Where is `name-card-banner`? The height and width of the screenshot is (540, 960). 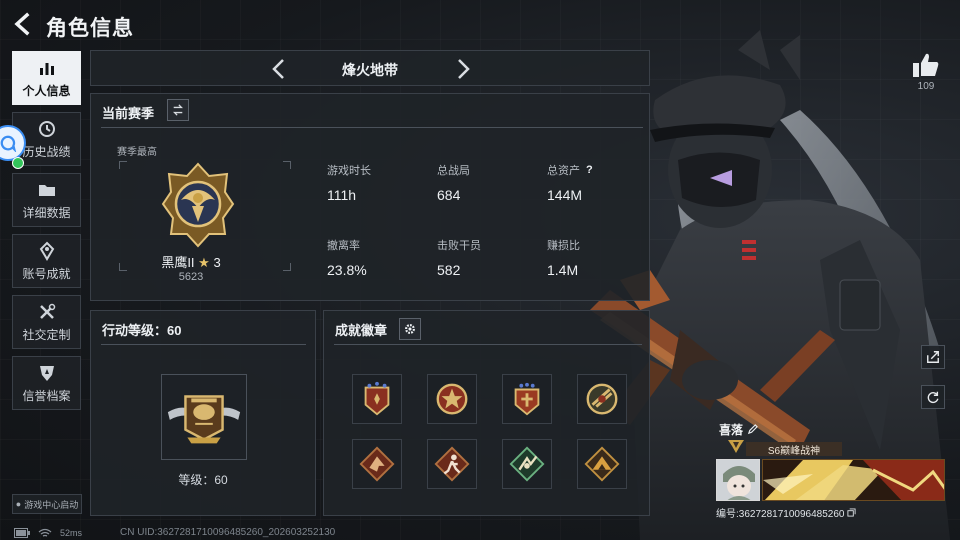
name-card-banner is located at coordinates (853, 480).